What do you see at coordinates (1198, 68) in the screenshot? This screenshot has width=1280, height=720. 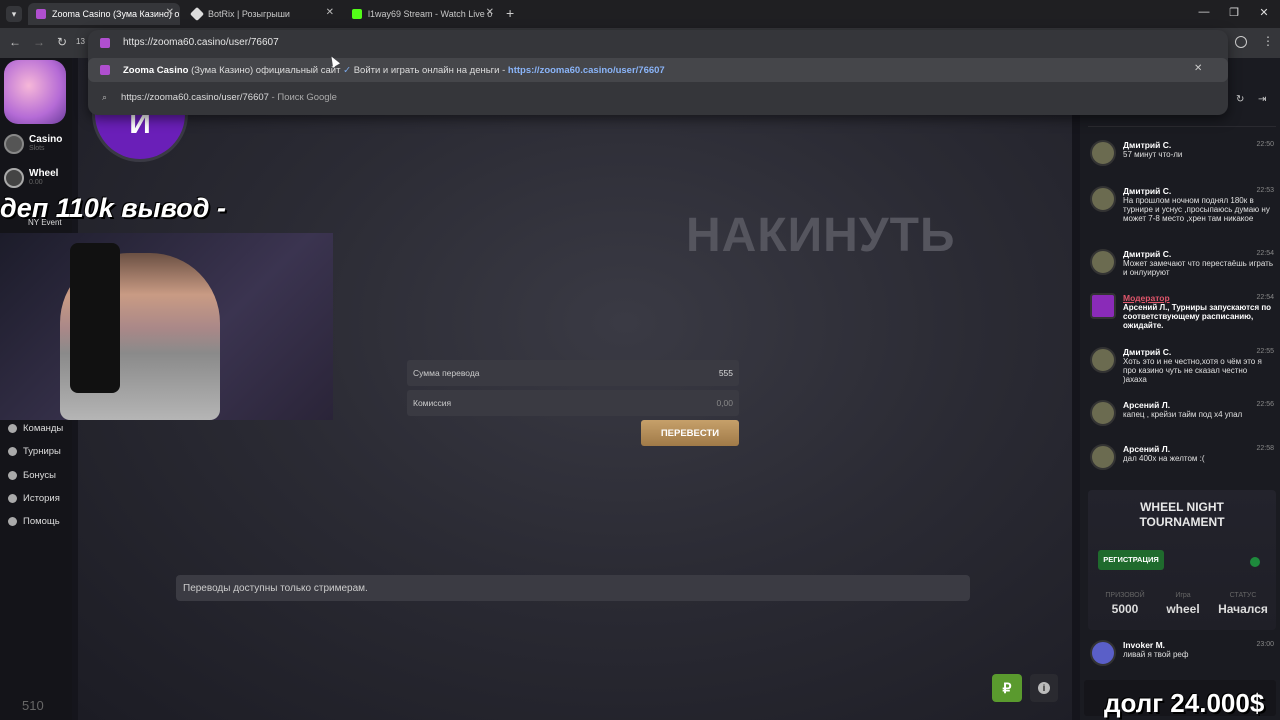 I see `remove-suggestion-icon: ✕` at bounding box center [1198, 68].